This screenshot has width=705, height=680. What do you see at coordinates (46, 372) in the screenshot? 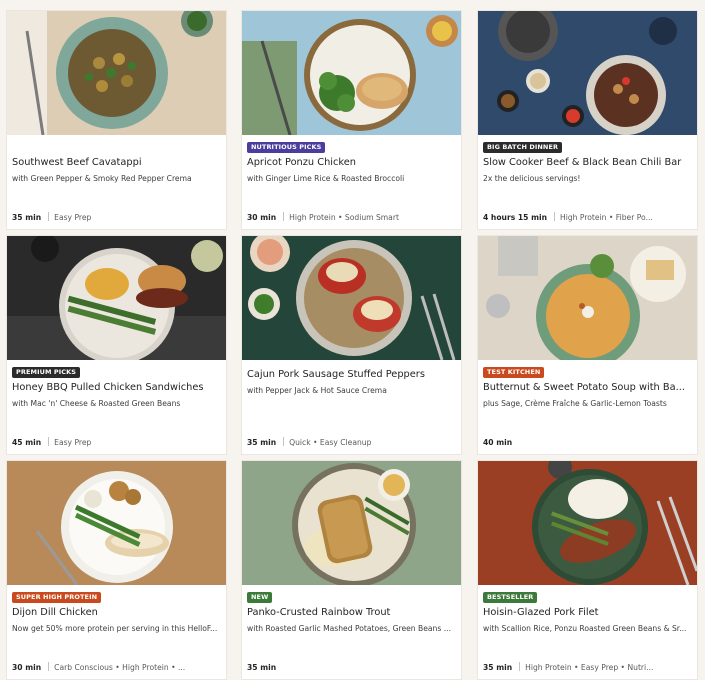
I see `recipe-badge: PREMIUM PICKS` at bounding box center [46, 372].